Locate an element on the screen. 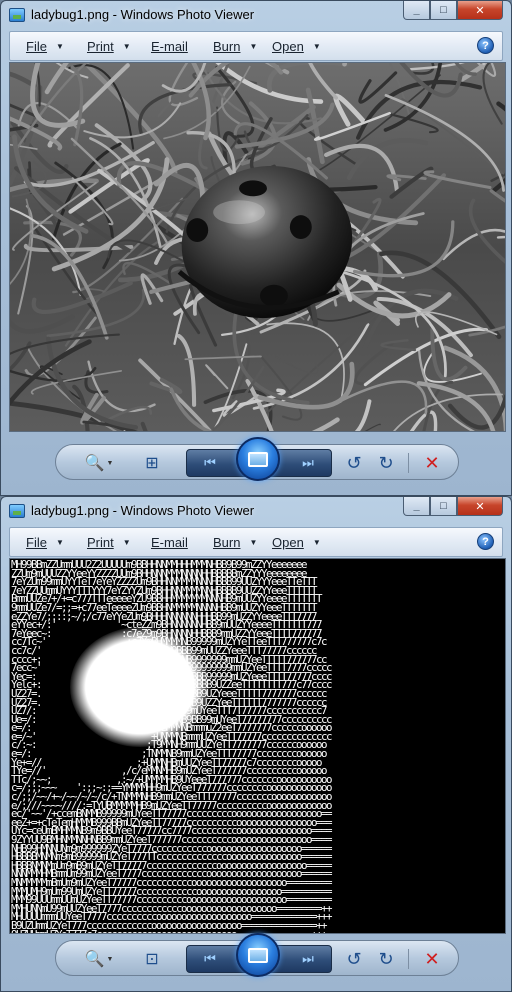 The image size is (512, 992). viewer-toolbar: 🔍 ▼ ⊡ ⏮ ⏭ ↺ ↻ ✕ is located at coordinates (257, 955).